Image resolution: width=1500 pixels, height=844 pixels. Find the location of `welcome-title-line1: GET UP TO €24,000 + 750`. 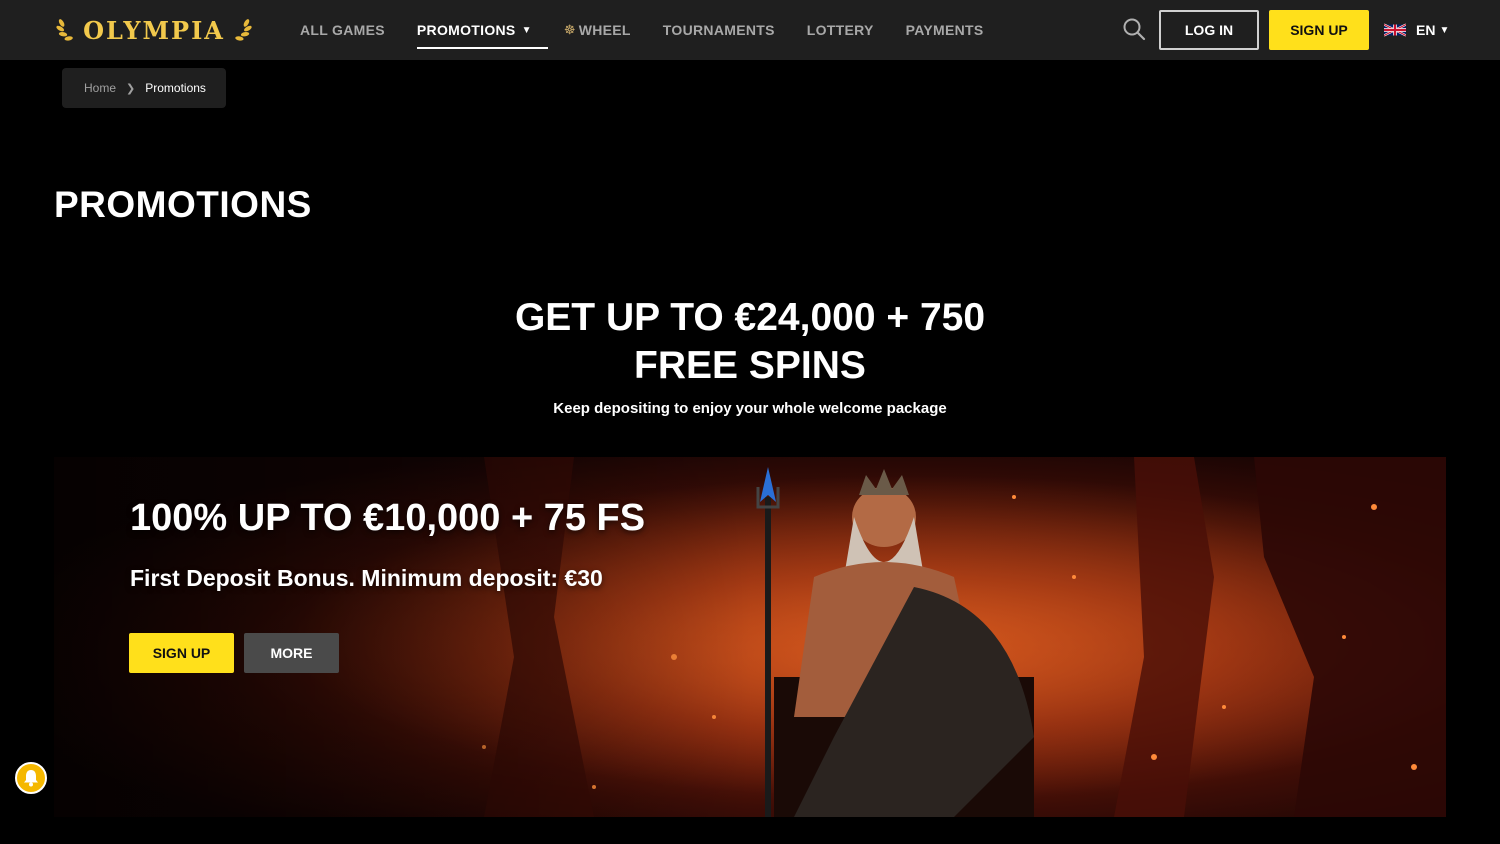

welcome-title-line1: GET UP TO €24,000 + 750 is located at coordinates (750, 317).